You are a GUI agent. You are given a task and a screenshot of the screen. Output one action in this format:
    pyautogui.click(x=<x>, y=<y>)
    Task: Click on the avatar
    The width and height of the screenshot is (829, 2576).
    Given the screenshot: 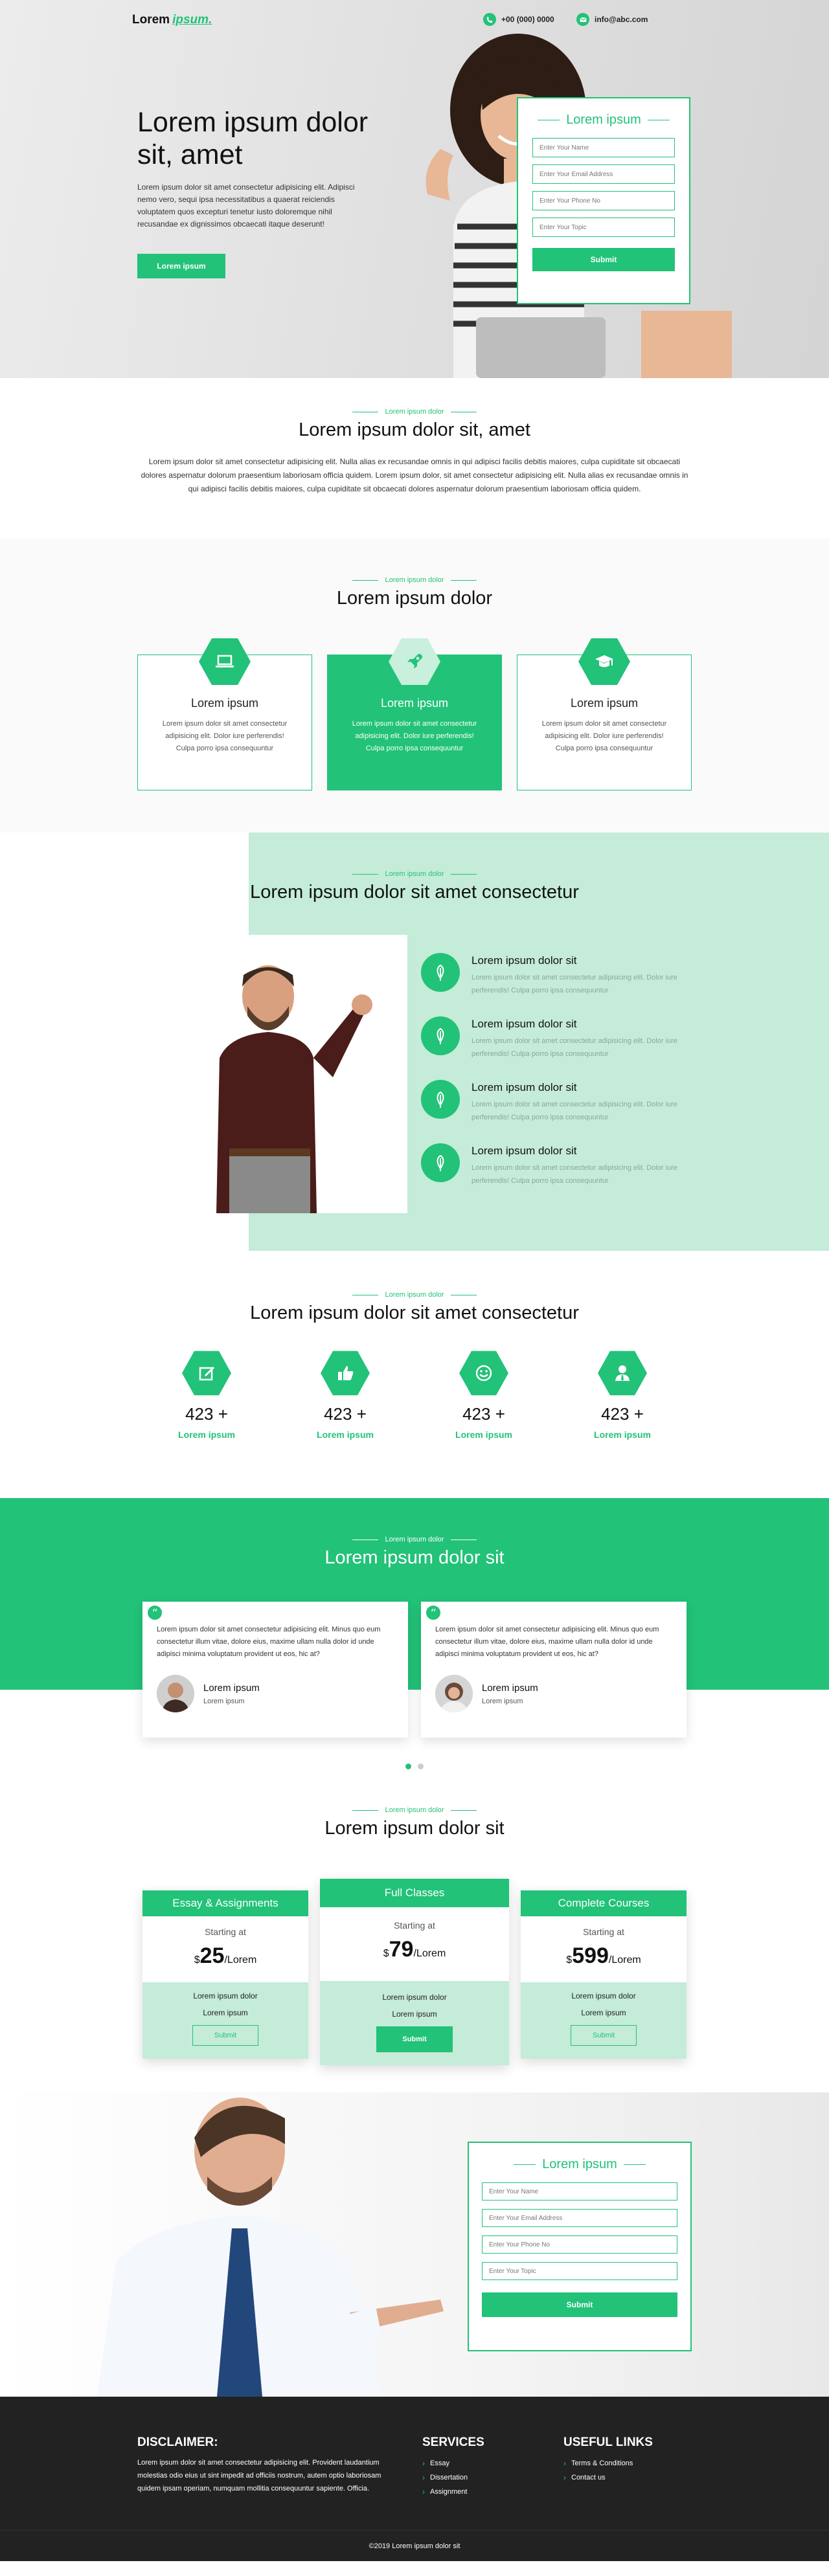 What is the action you would take?
    pyautogui.click(x=454, y=1694)
    